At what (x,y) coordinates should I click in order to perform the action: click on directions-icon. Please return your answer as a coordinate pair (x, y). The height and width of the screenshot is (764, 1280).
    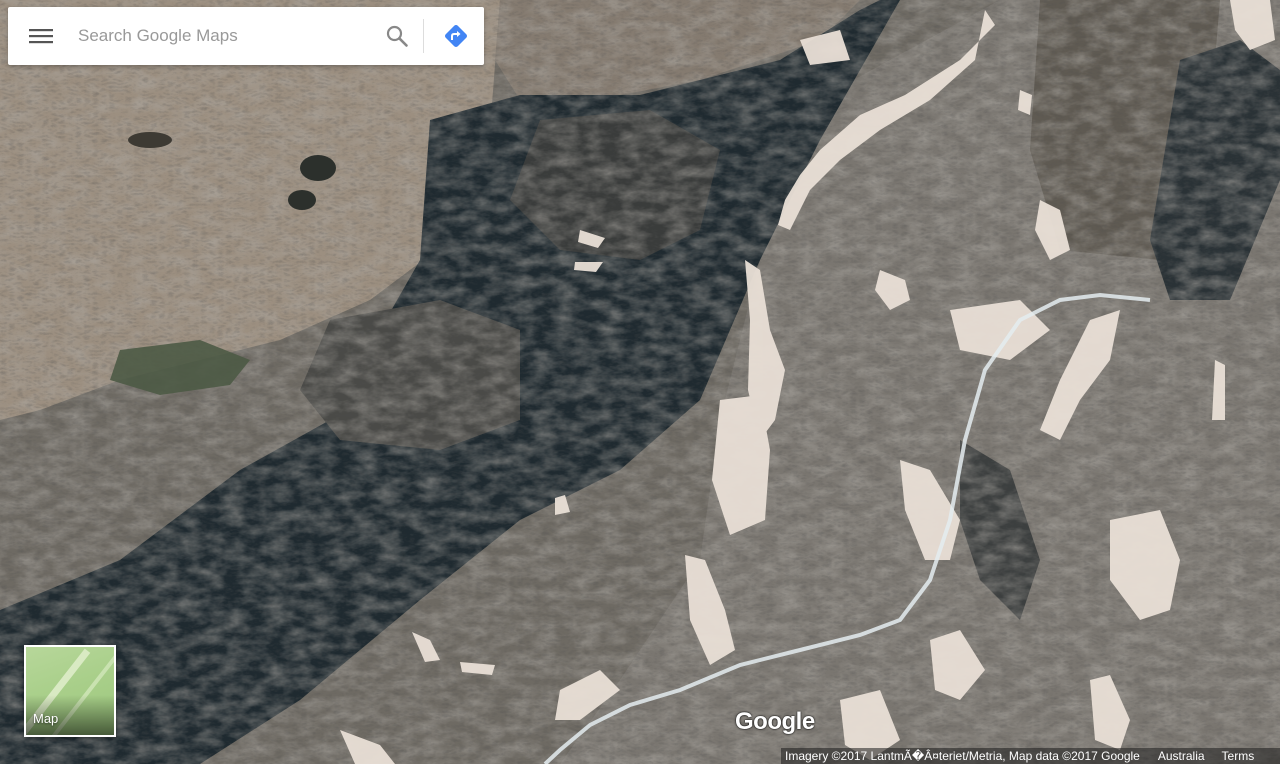
    Looking at the image, I should click on (456, 36).